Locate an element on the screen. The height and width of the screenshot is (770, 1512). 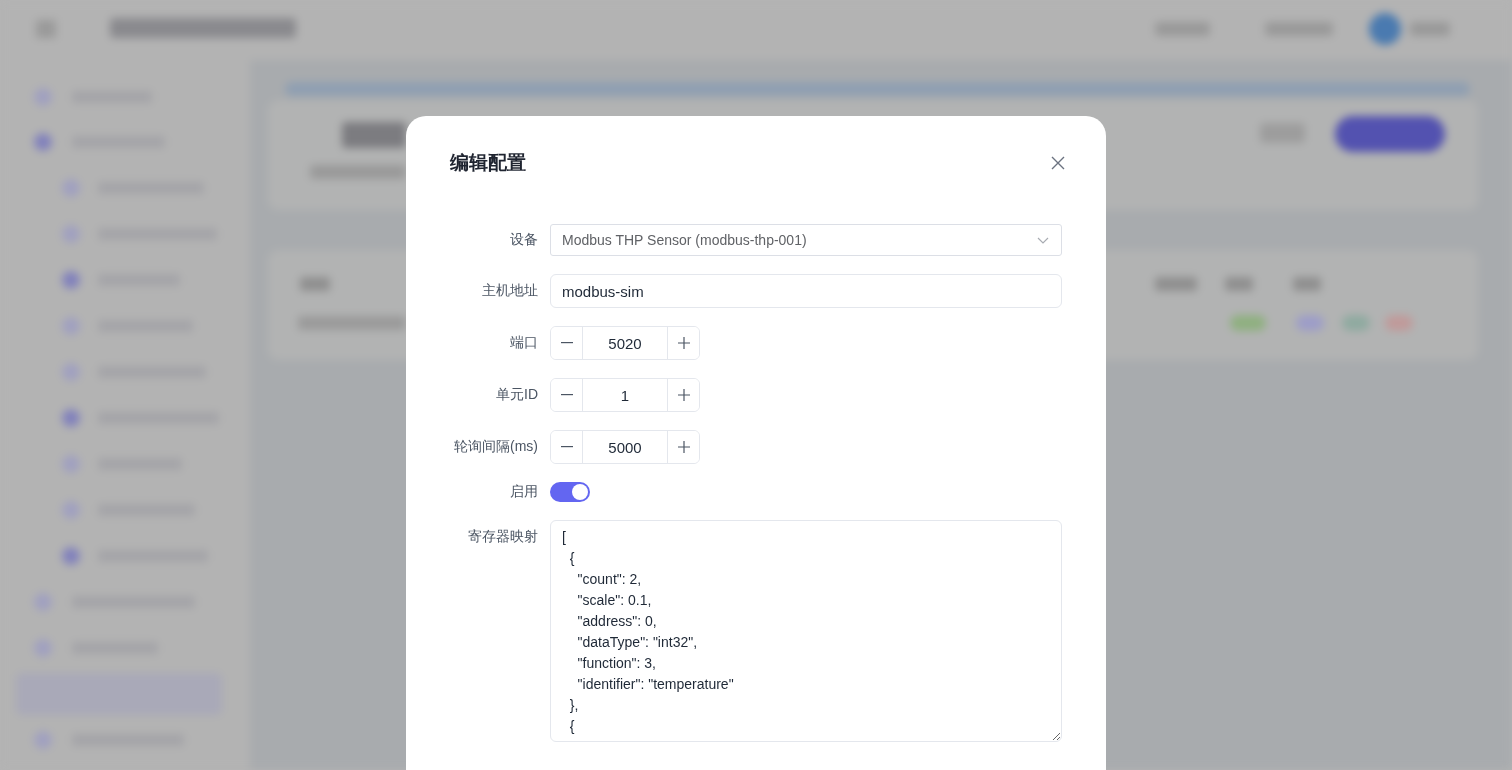
dialog-title: 编辑配置 is located at coordinates (488, 163).